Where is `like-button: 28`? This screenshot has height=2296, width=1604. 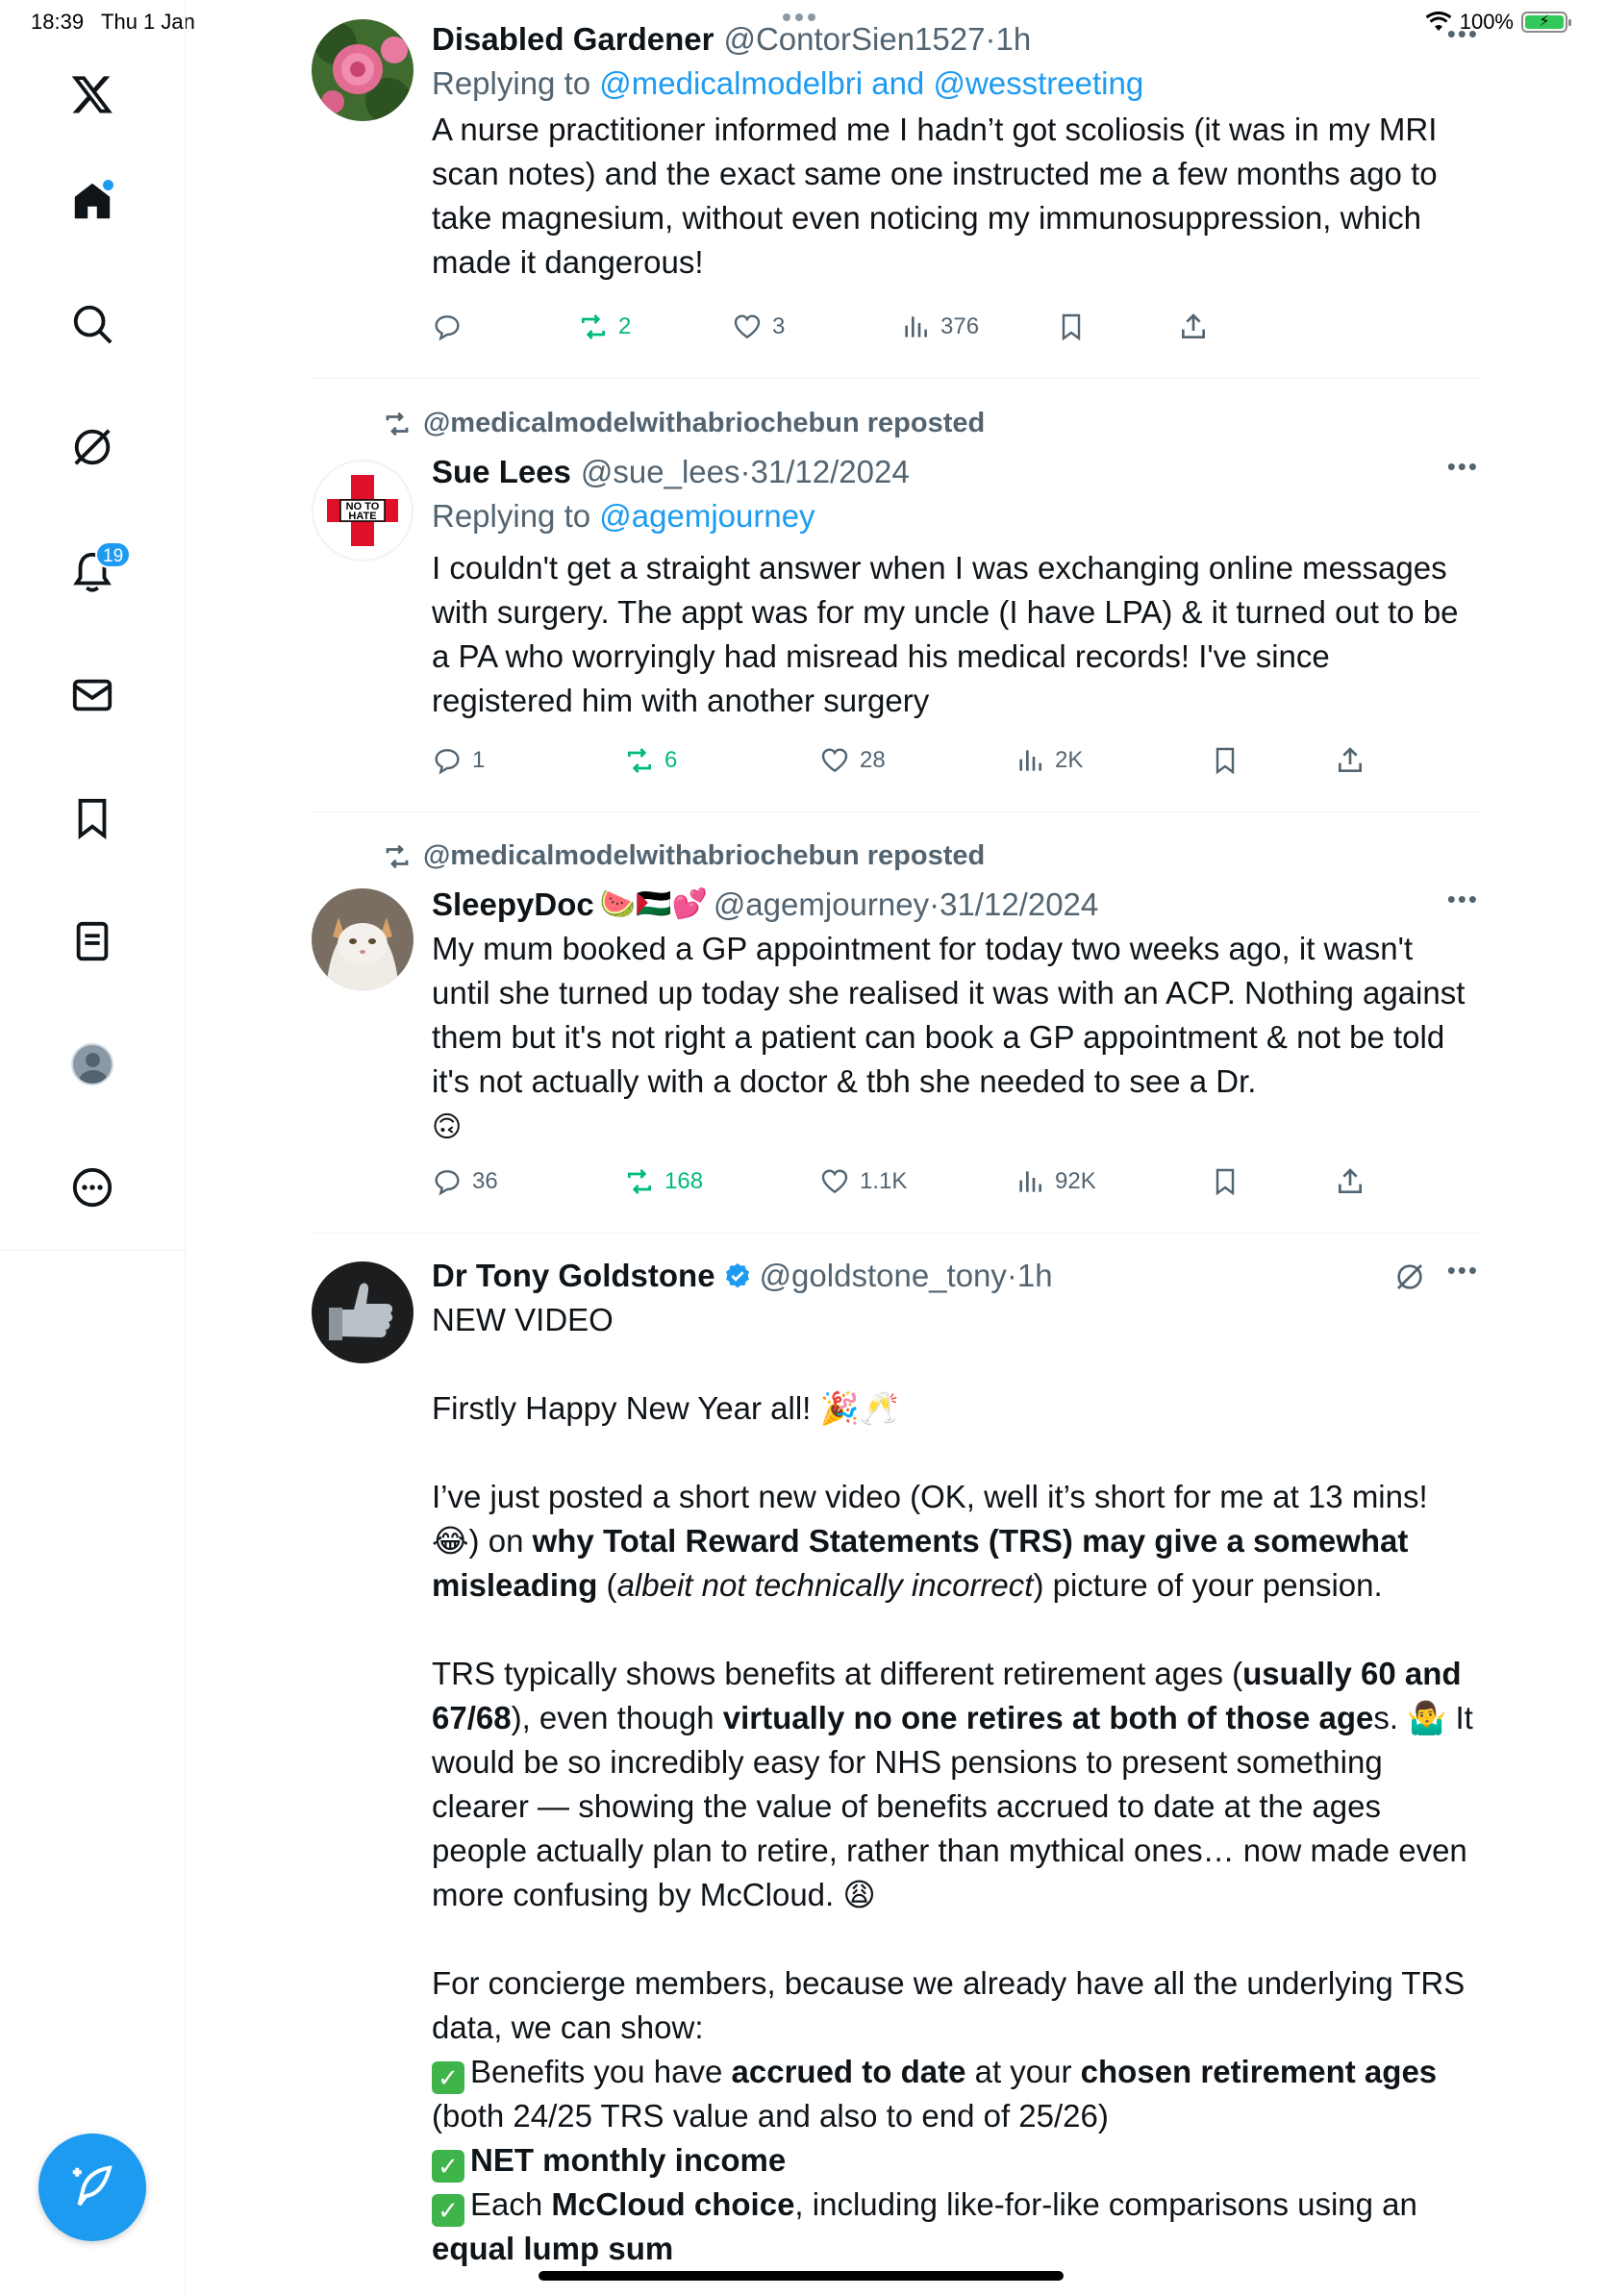 like-button: 28 is located at coordinates (852, 760).